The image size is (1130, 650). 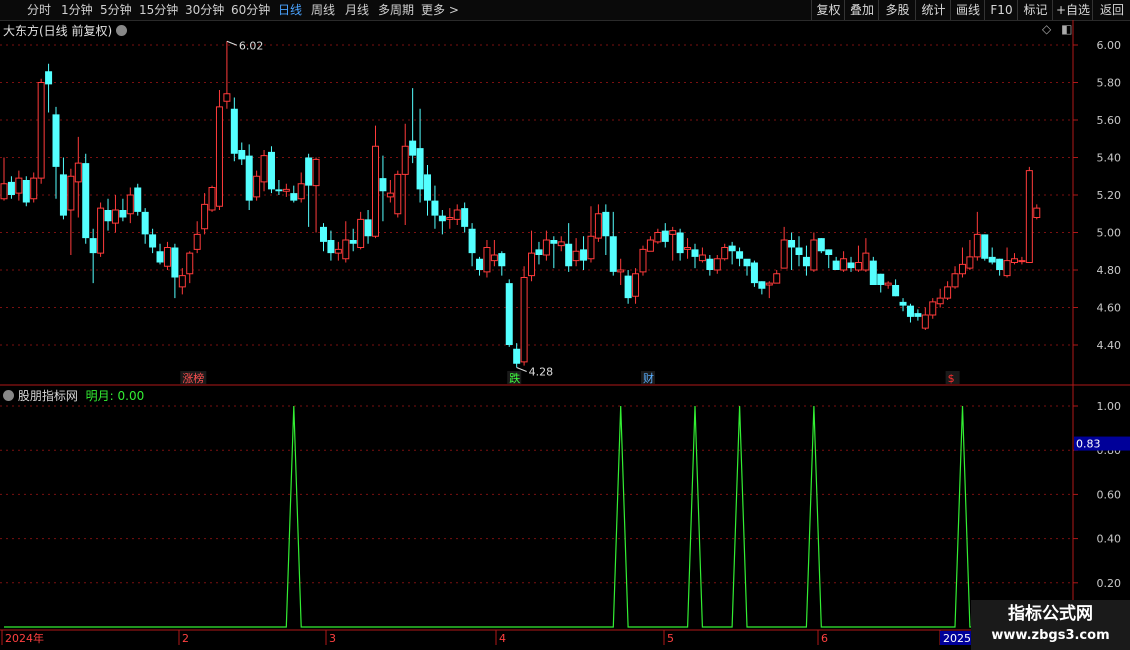 I want to click on chevron-down-icon, so click(x=8, y=395).